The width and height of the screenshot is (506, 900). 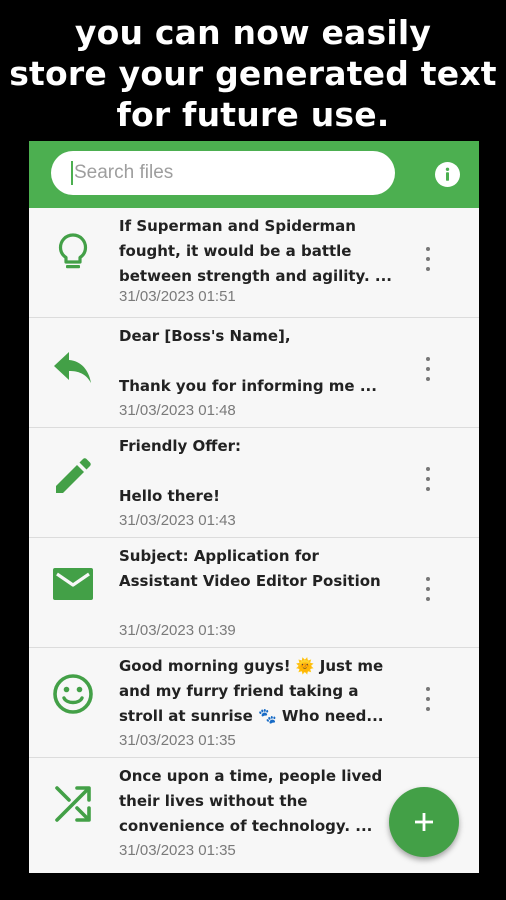 I want to click on smiley-icon, so click(x=73, y=694).